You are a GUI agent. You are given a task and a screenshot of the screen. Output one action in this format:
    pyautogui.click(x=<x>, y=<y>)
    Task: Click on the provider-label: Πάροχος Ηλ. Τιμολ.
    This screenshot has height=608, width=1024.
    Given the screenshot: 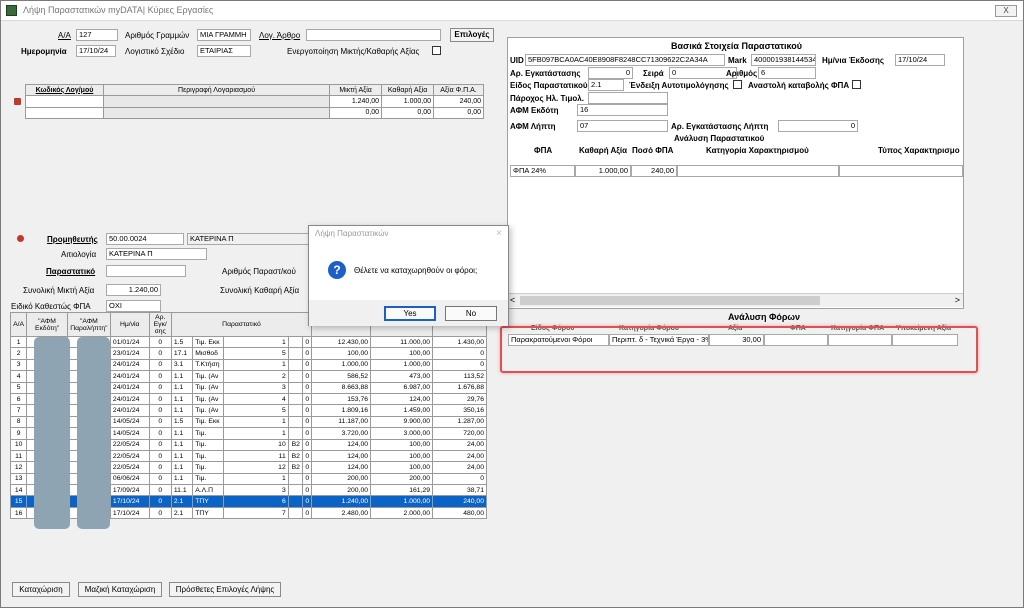 What is the action you would take?
    pyautogui.click(x=547, y=98)
    